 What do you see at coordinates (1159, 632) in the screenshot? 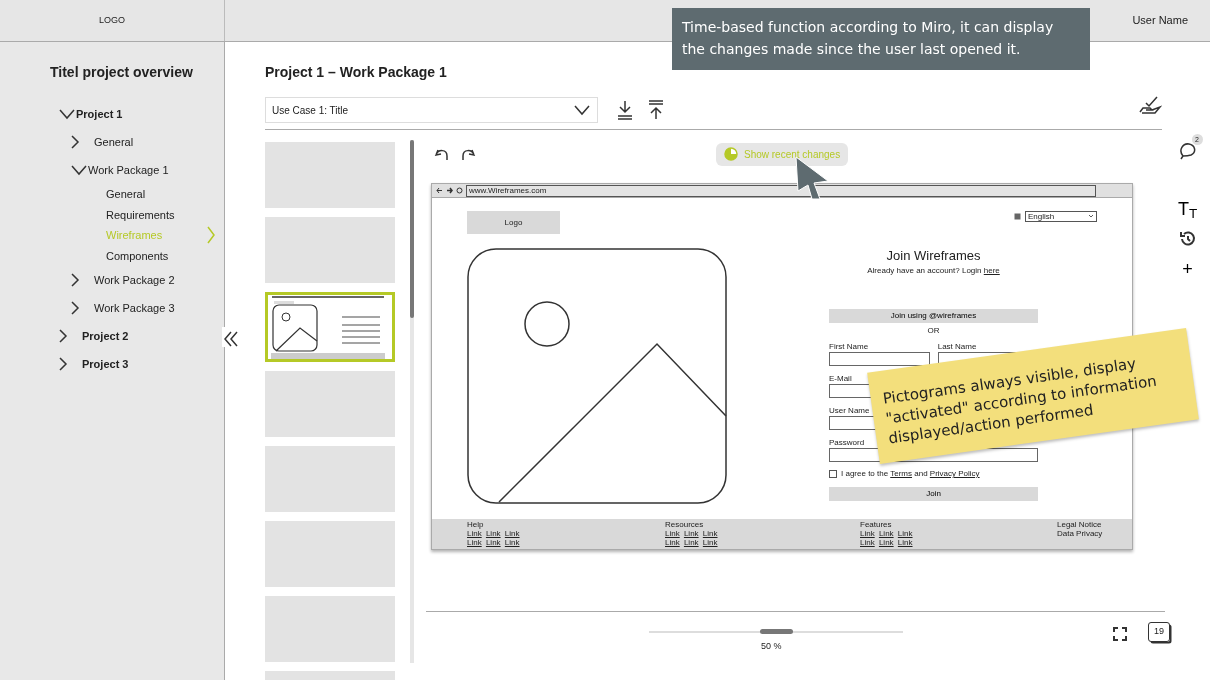
I see `calendar-icon: 19` at bounding box center [1159, 632].